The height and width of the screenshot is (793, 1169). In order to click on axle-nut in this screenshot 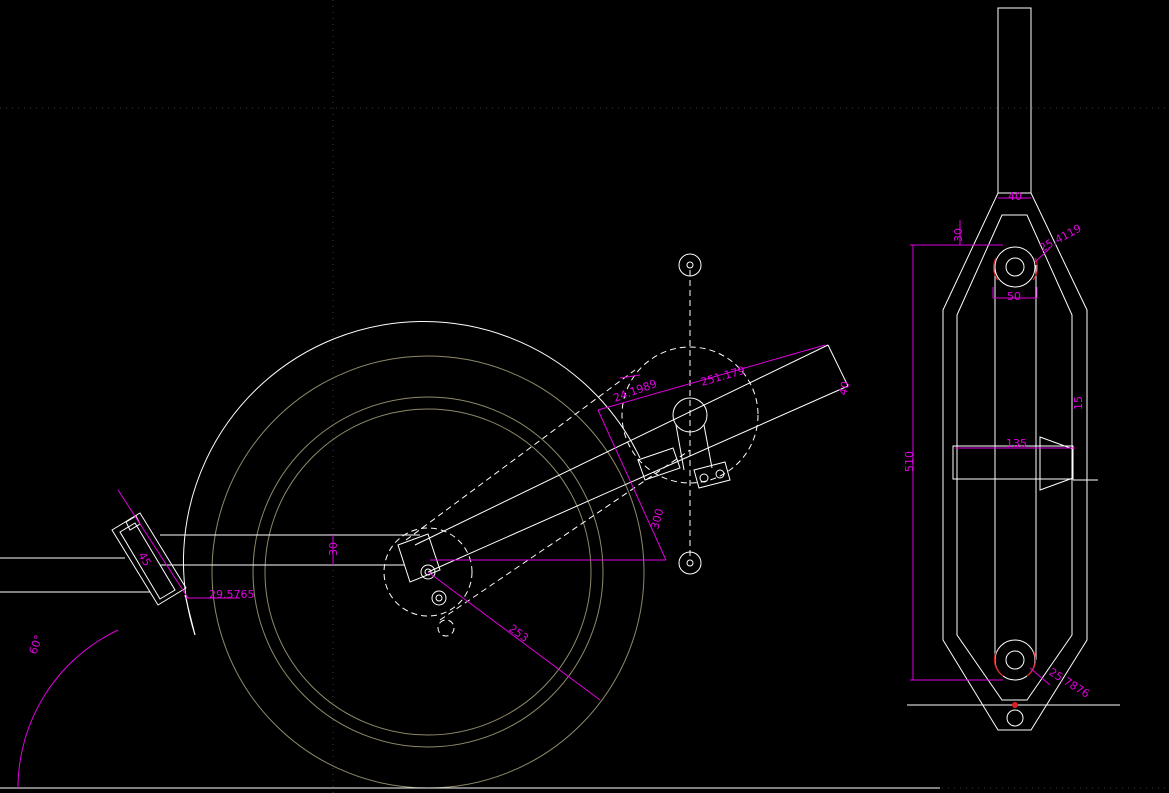, I will do `click(1056, 463)`.